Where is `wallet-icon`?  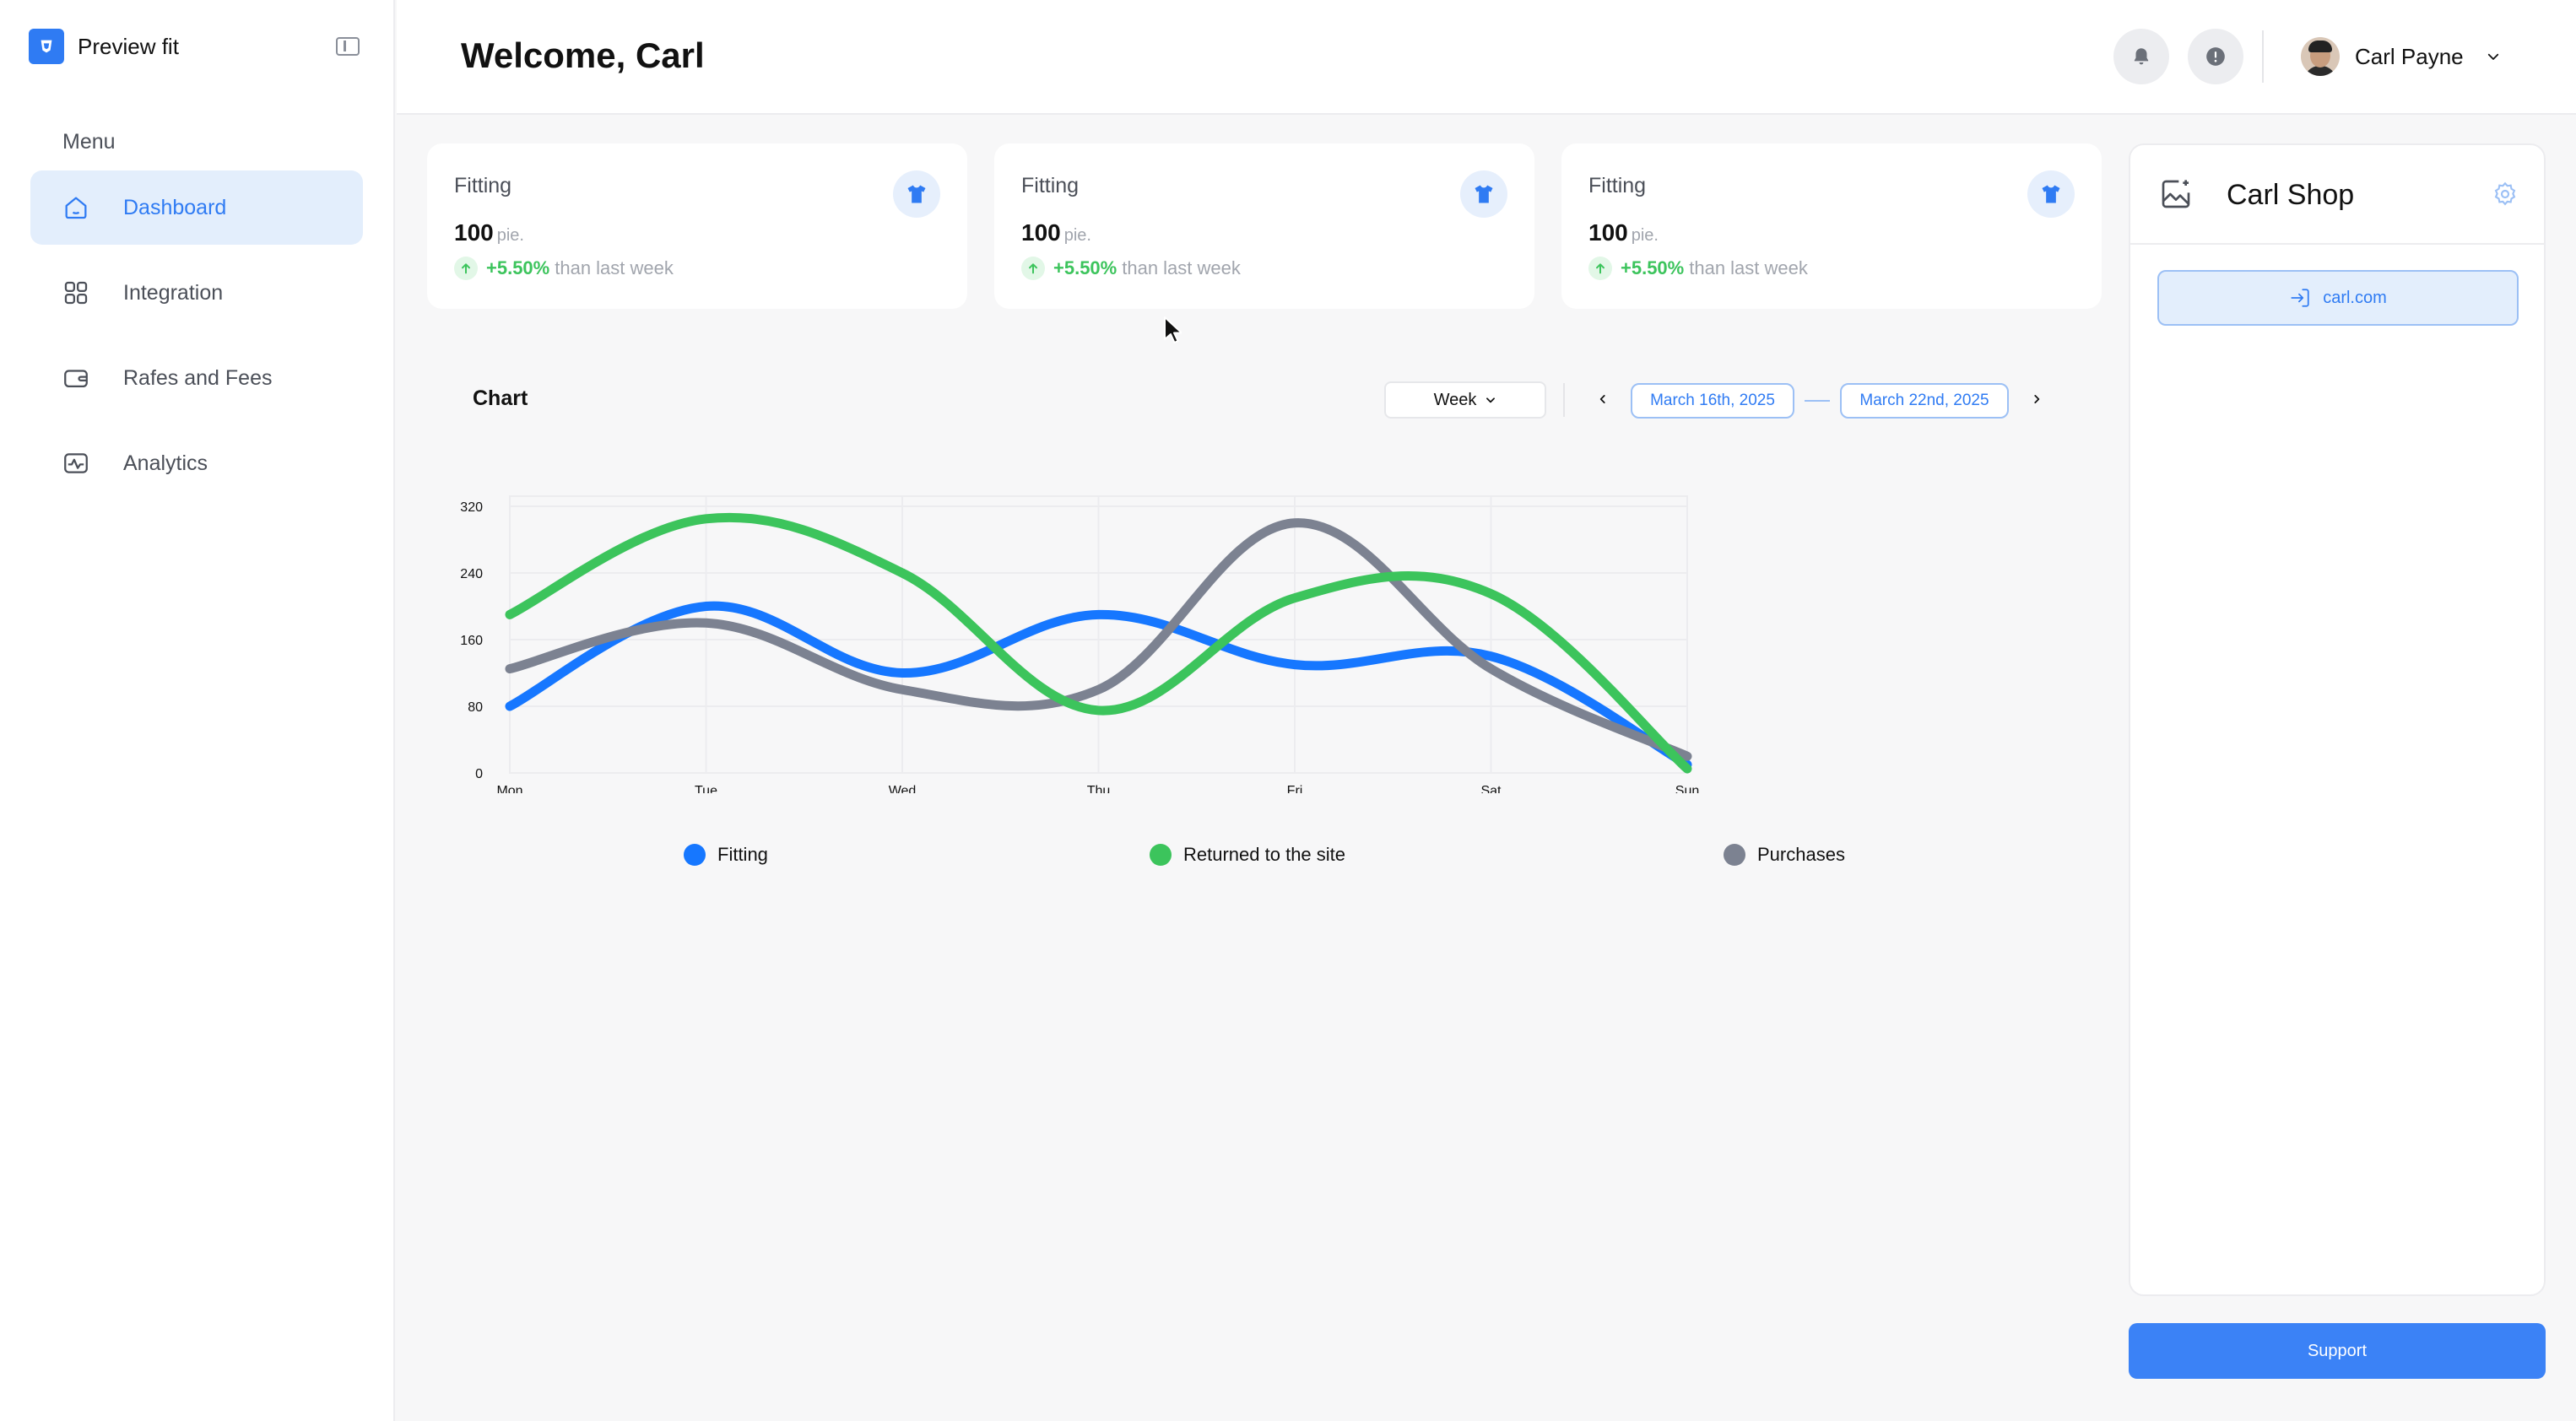 wallet-icon is located at coordinates (76, 378).